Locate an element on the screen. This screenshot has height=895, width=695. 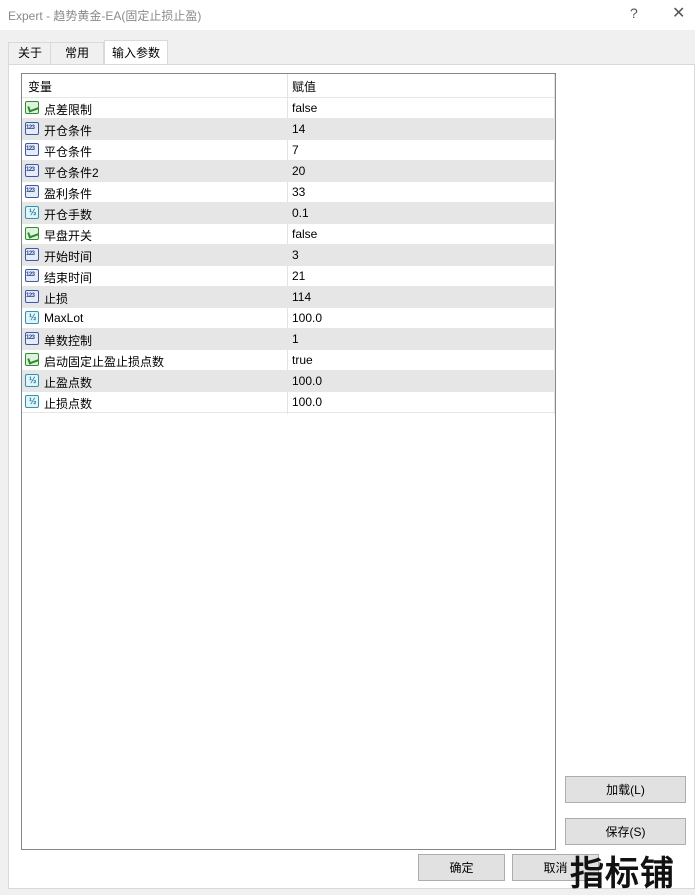
parameter-value: 14 is located at coordinates (298, 129).